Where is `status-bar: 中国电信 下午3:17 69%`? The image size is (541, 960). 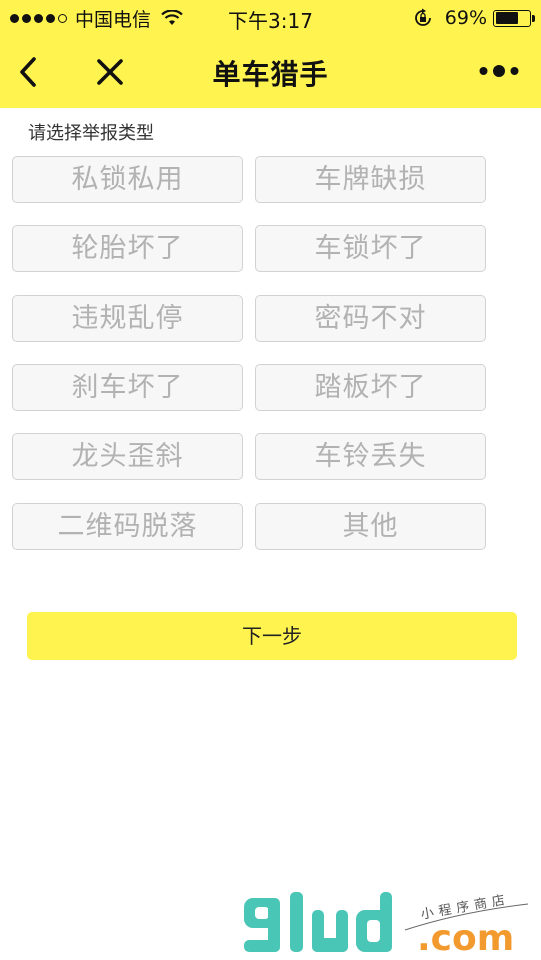 status-bar: 中国电信 下午3:17 69% is located at coordinates (270, 18).